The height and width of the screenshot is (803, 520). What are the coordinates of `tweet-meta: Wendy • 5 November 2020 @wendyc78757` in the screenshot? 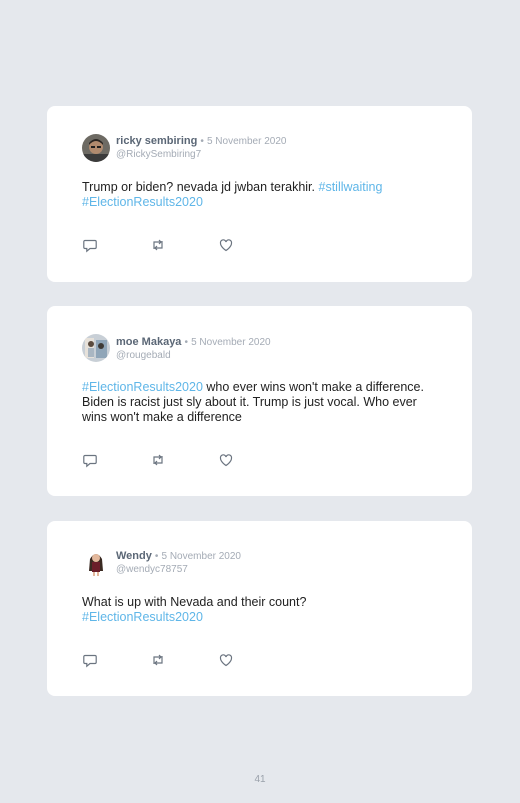 It's located at (178, 563).